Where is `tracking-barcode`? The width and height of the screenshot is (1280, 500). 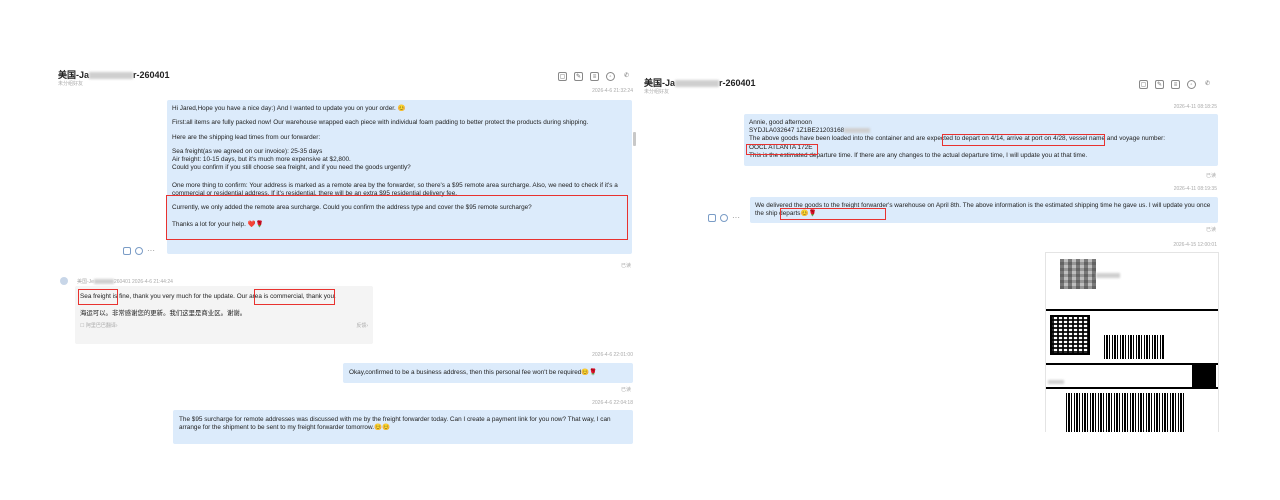
tracking-barcode is located at coordinates (1126, 412).